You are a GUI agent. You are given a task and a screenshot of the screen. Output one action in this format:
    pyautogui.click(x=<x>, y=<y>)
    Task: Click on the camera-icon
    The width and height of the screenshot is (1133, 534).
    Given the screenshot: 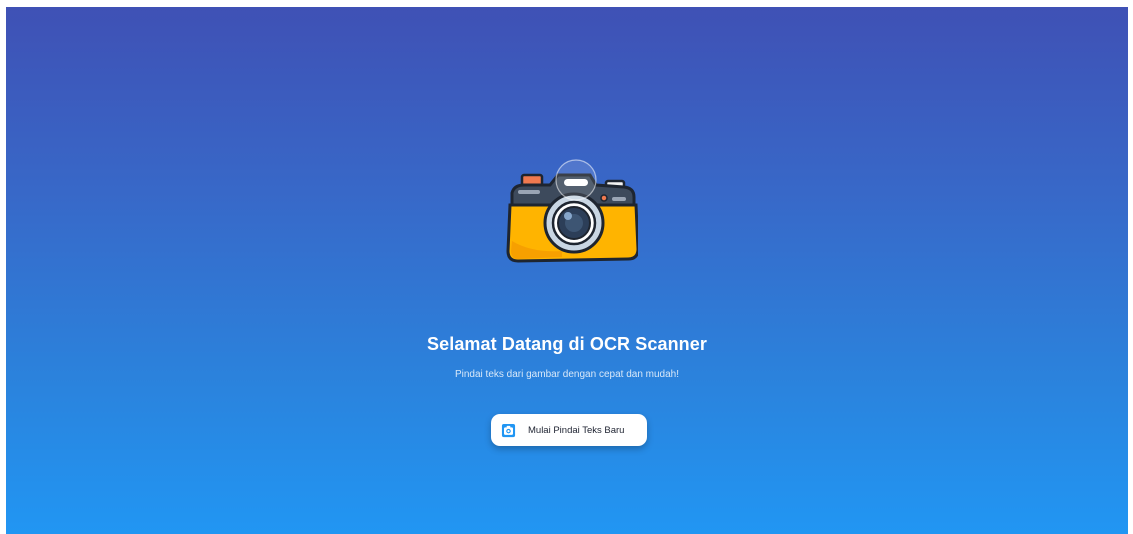 What is the action you would take?
    pyautogui.click(x=508, y=430)
    